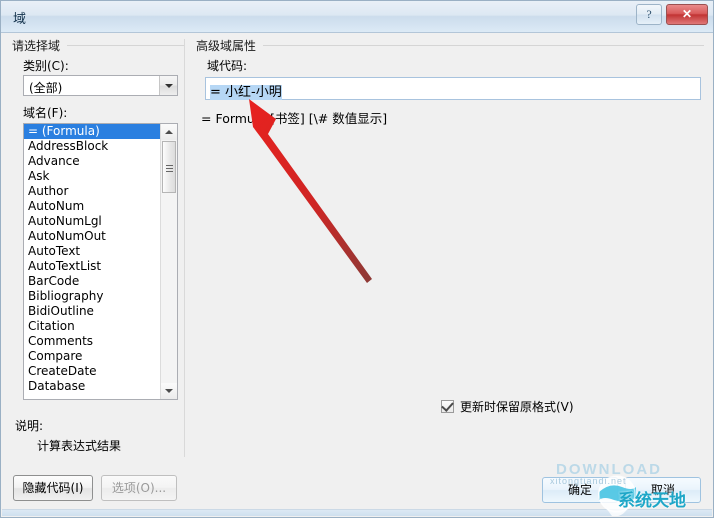 The image size is (714, 518). What do you see at coordinates (45, 113) in the screenshot?
I see `fieldname-label: 域名(F):` at bounding box center [45, 113].